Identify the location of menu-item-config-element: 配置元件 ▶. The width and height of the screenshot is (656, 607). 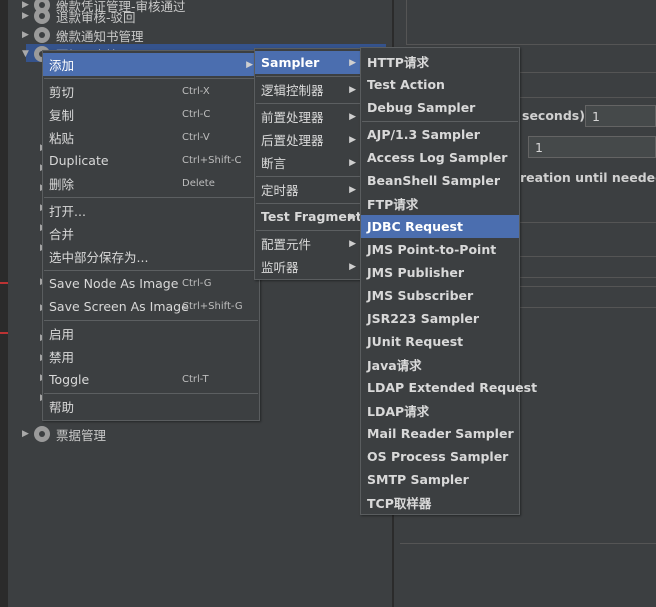
(308, 243).